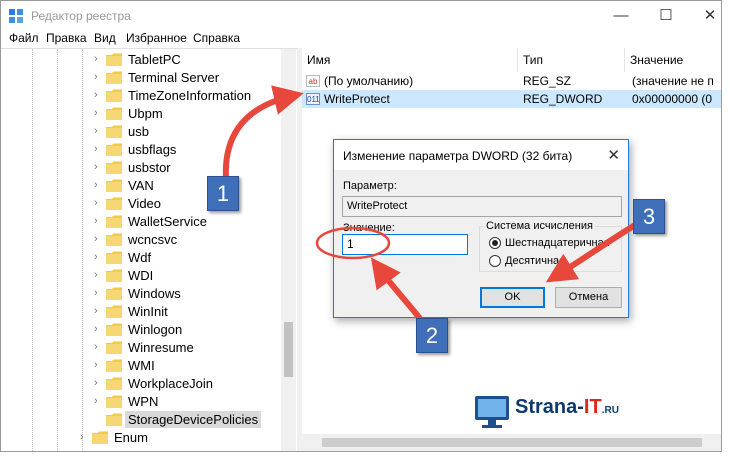  Describe the element at coordinates (621, 16) in the screenshot. I see `minimize-button: —` at that location.